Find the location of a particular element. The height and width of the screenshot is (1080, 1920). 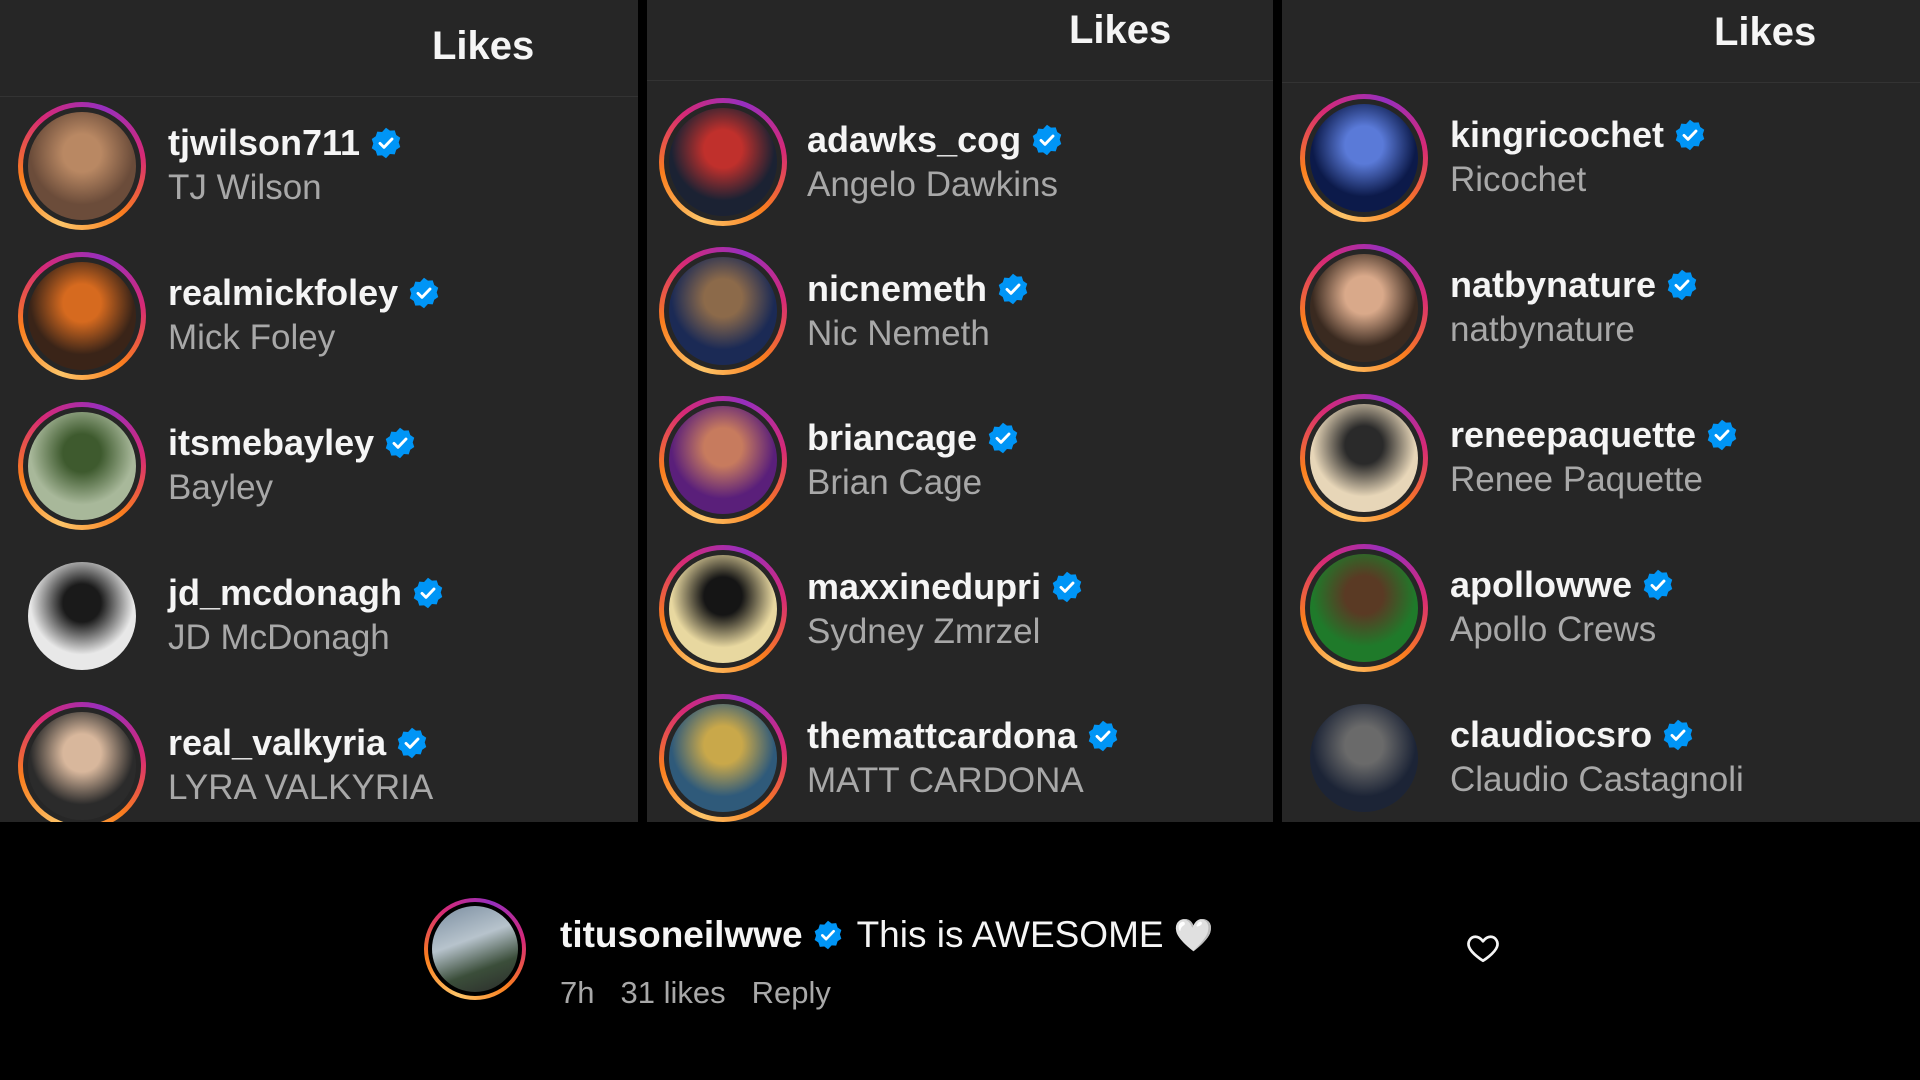

username: kingricochet is located at coordinates (1557, 135).